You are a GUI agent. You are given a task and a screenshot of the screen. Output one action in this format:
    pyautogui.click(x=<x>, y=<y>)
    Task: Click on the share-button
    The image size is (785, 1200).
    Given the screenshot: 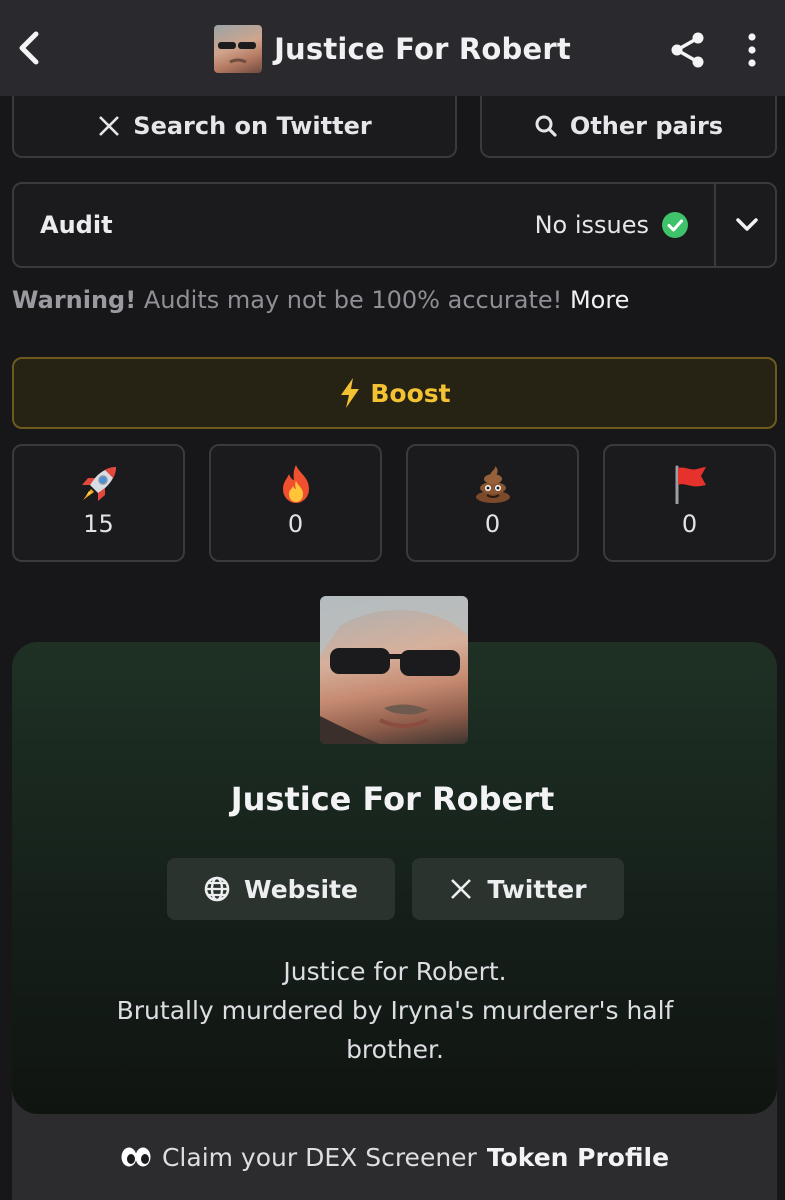 What is the action you would take?
    pyautogui.click(x=688, y=50)
    